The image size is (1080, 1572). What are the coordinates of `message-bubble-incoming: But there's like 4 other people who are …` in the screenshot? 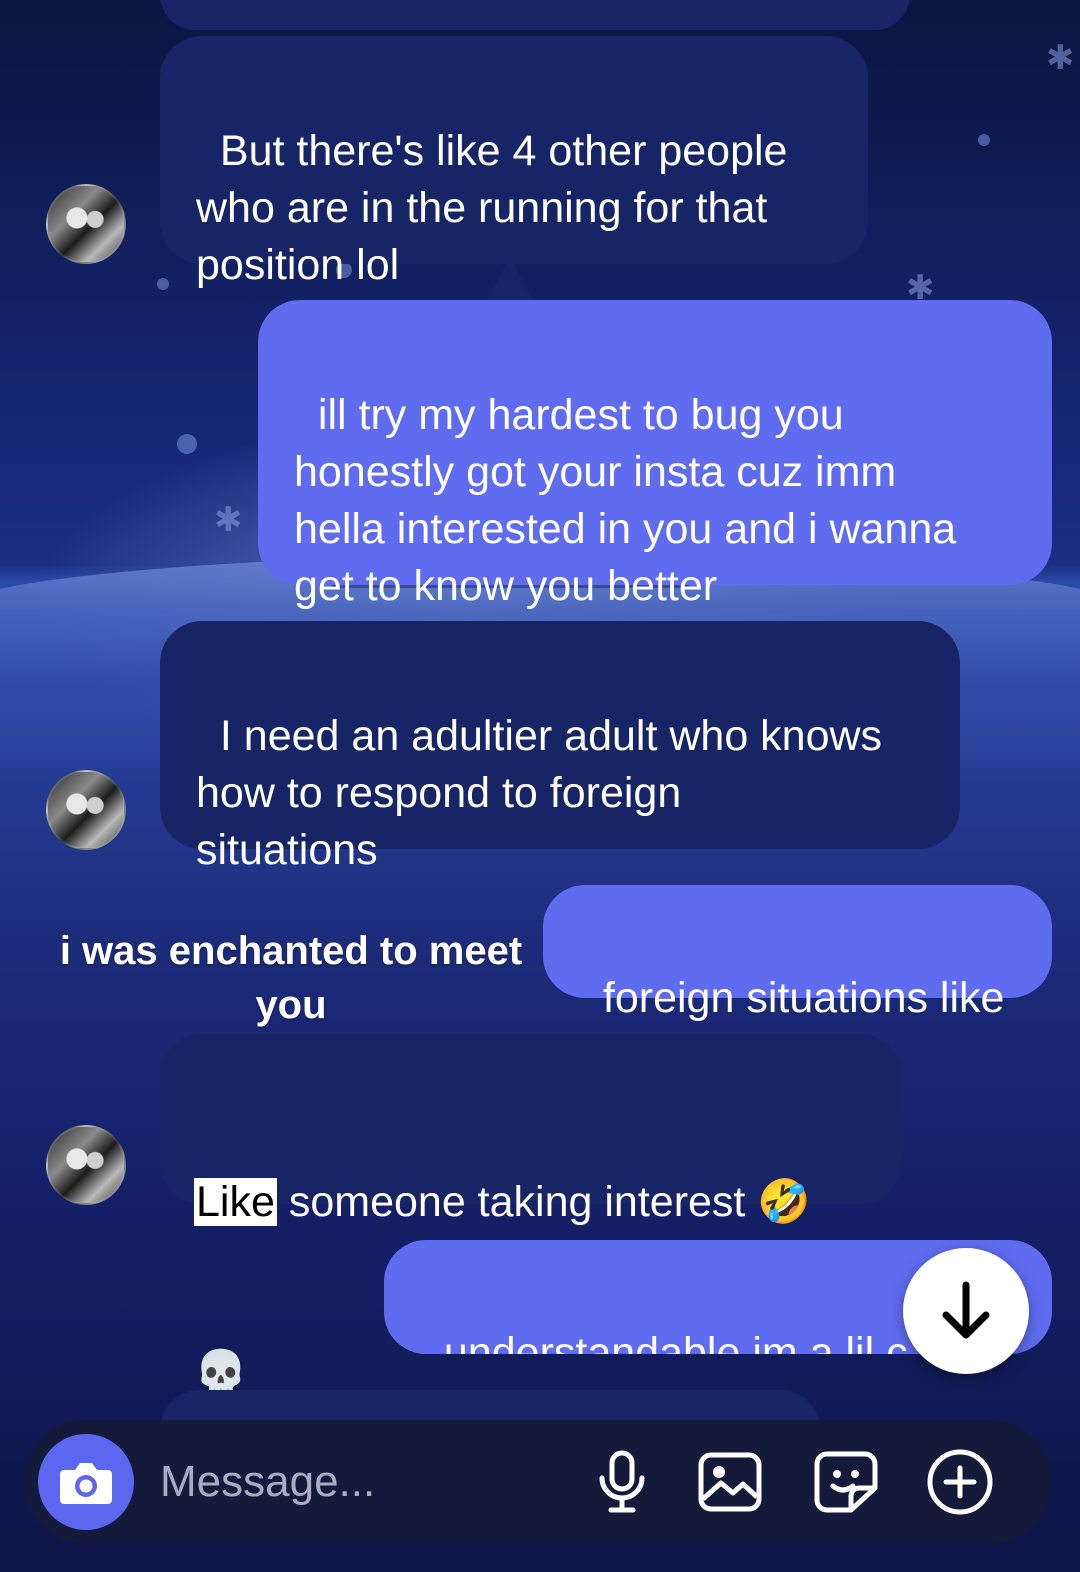 It's located at (514, 162).